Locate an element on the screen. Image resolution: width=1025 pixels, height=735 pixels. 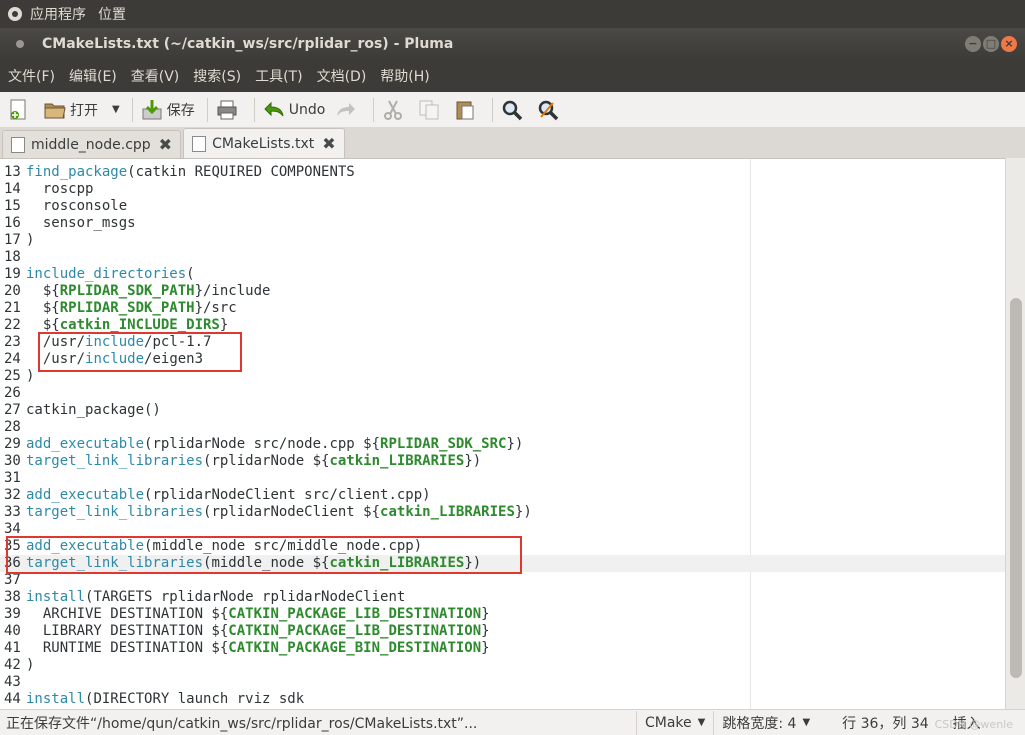
new-file-button is located at coordinates (21, 110).